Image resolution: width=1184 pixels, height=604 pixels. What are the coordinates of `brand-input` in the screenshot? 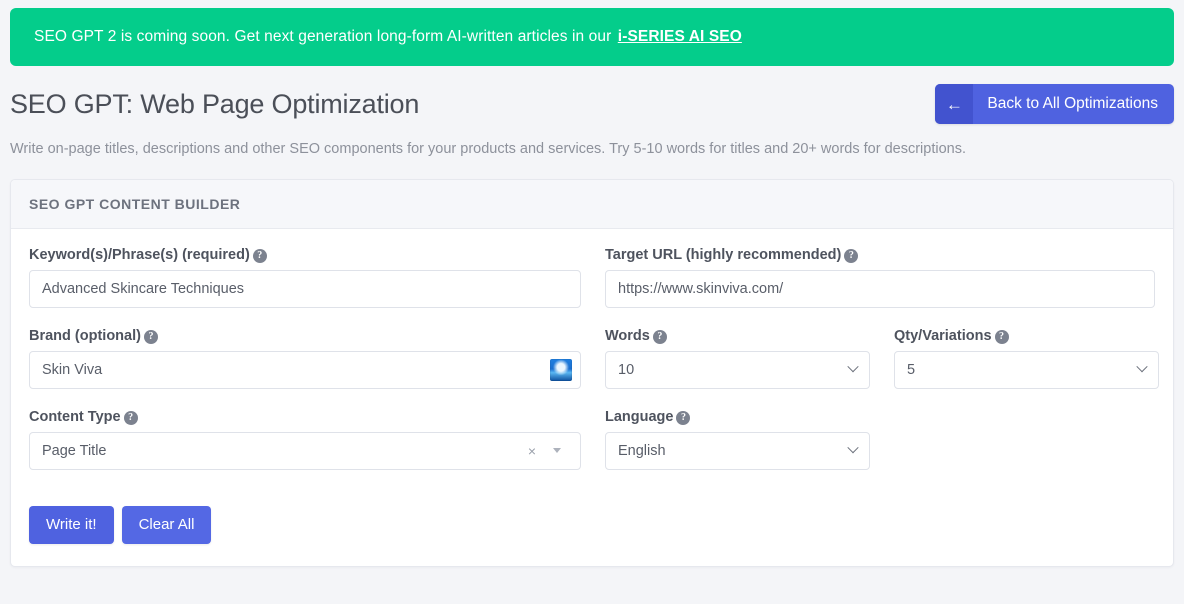 It's located at (305, 369).